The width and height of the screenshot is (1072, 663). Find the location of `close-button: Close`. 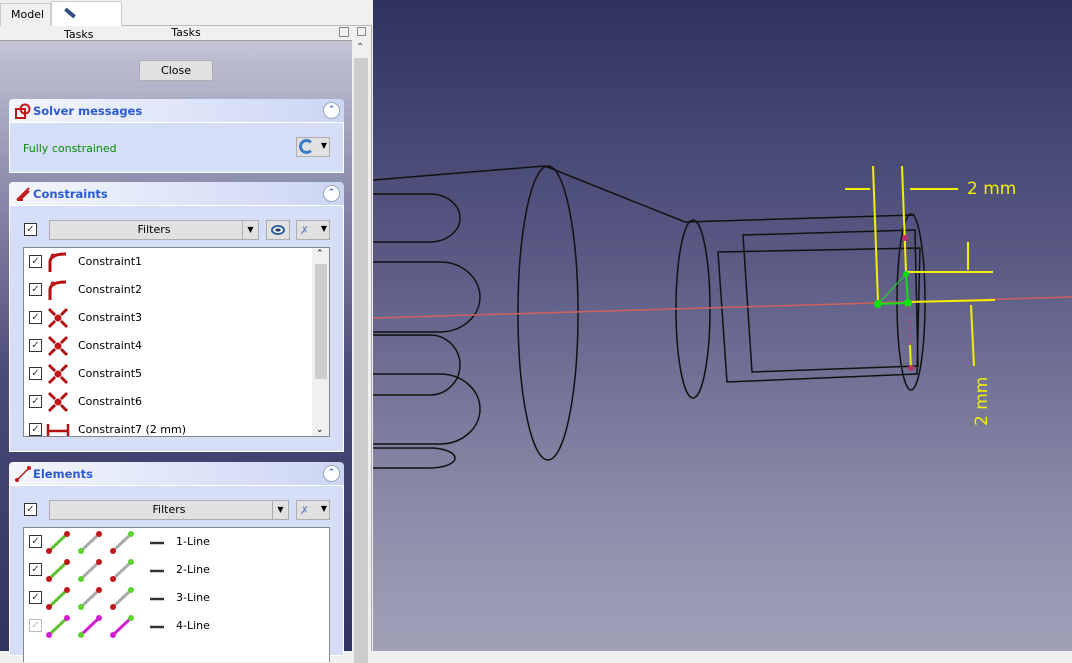

close-button: Close is located at coordinates (176, 70).